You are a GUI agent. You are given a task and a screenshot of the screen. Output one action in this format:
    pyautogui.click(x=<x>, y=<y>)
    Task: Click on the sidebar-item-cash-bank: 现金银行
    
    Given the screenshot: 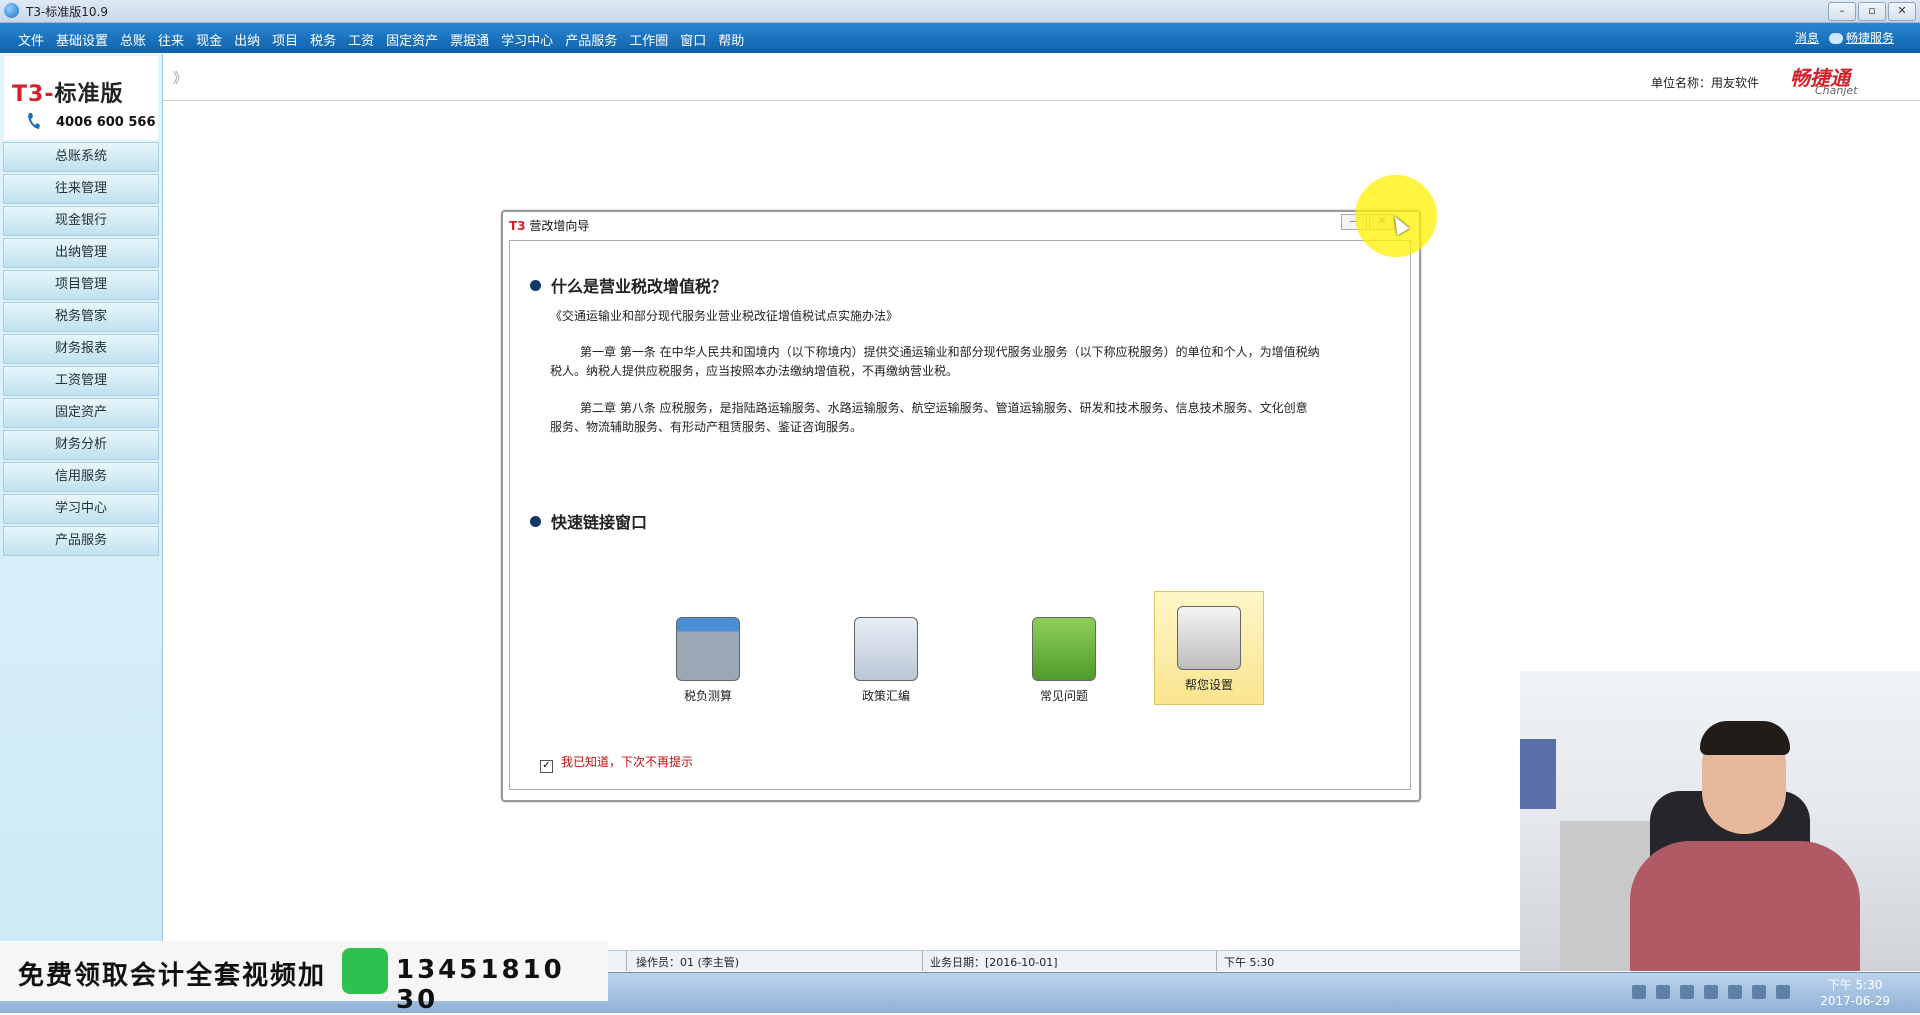 What is the action you would take?
    pyautogui.click(x=81, y=221)
    